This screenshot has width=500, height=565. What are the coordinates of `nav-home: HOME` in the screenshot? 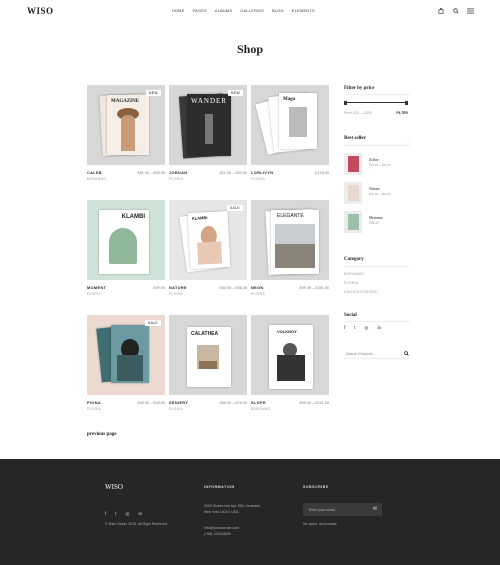 It's located at (178, 11).